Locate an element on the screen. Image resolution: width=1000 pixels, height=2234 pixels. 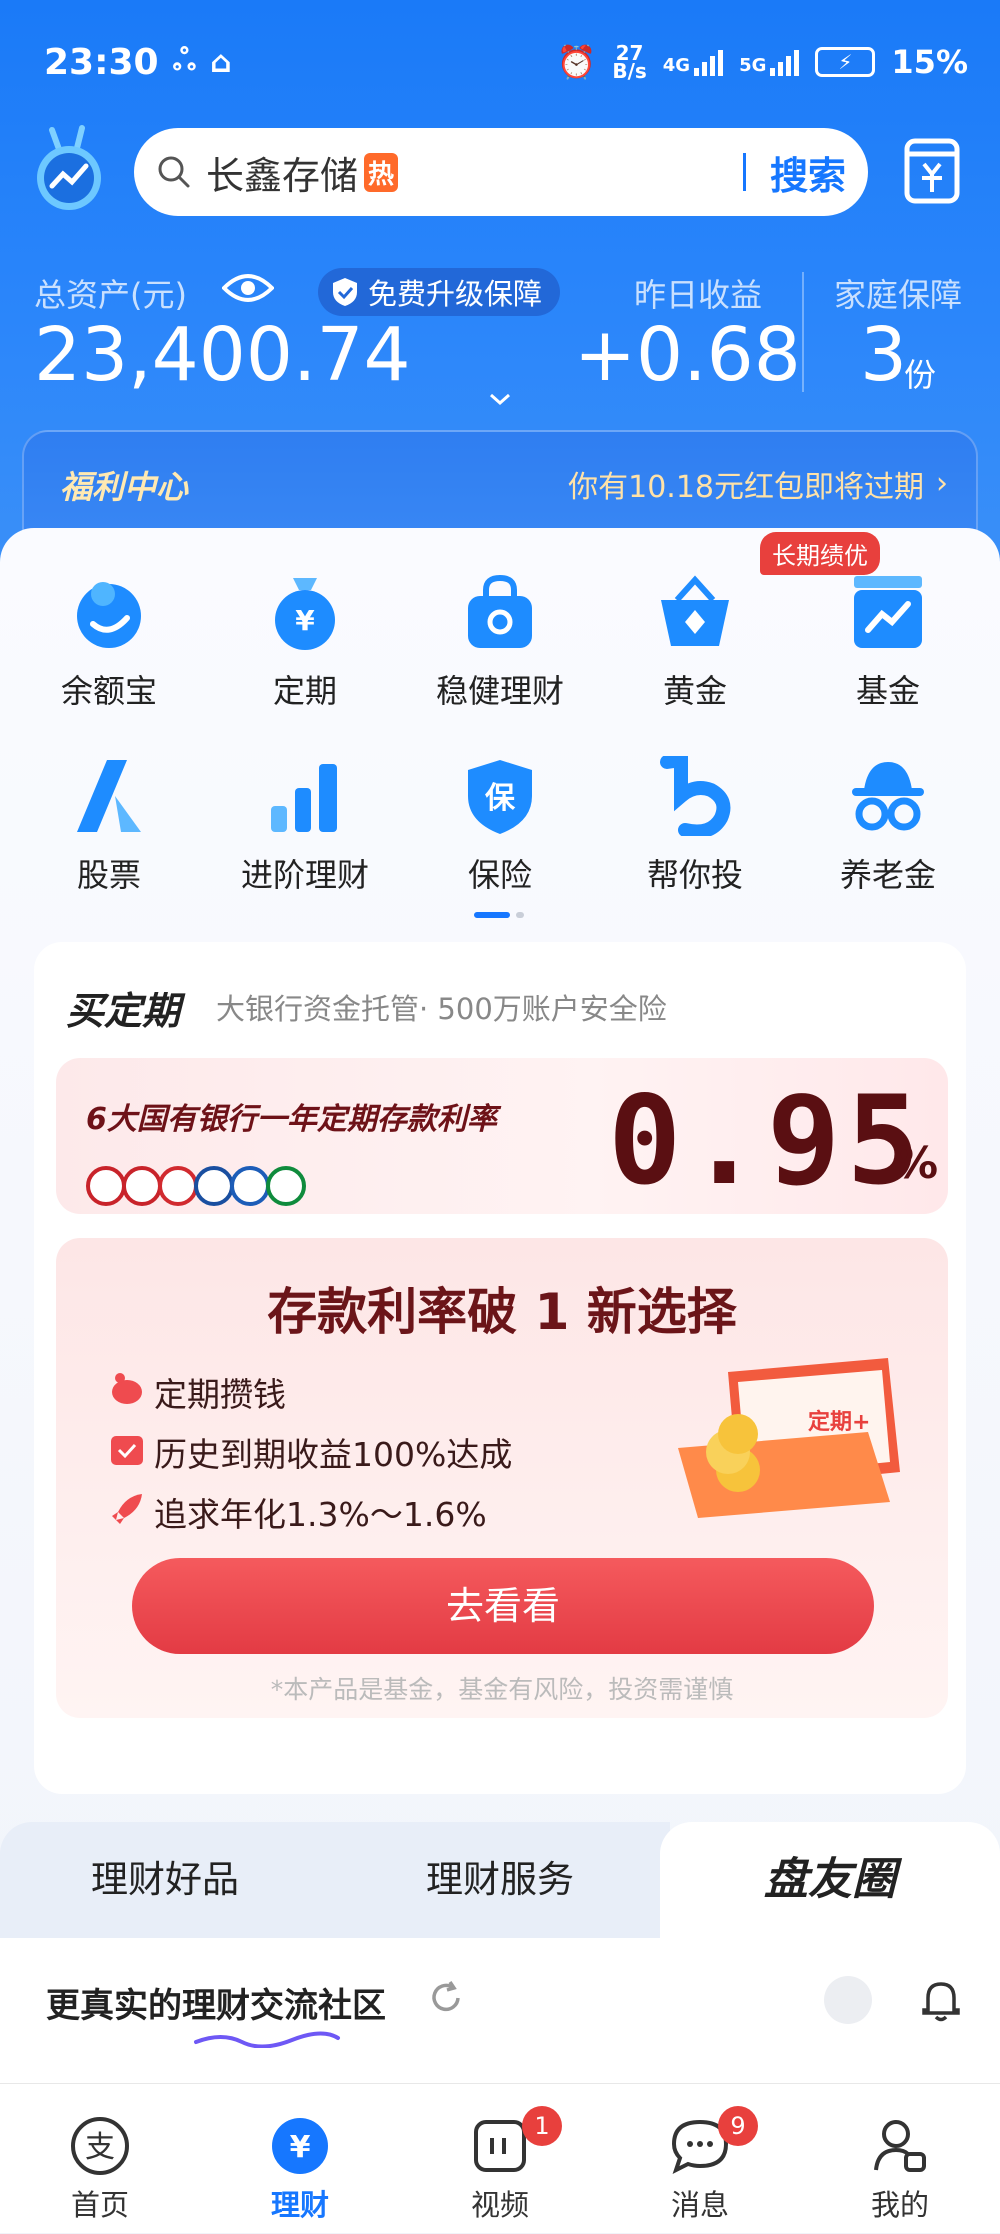
insurance-shield-icon: 保 is located at coordinates (500, 797).